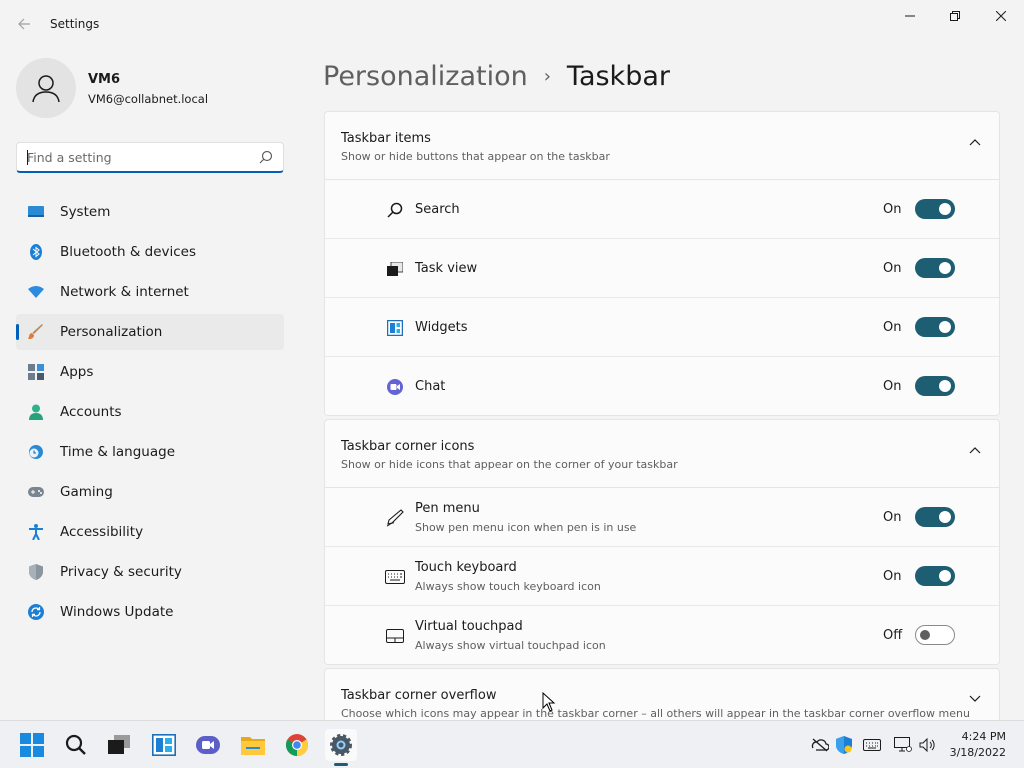 The width and height of the screenshot is (1024, 768). What do you see at coordinates (111, 332) in the screenshot?
I see `sidebar-item-label: Personalization` at bounding box center [111, 332].